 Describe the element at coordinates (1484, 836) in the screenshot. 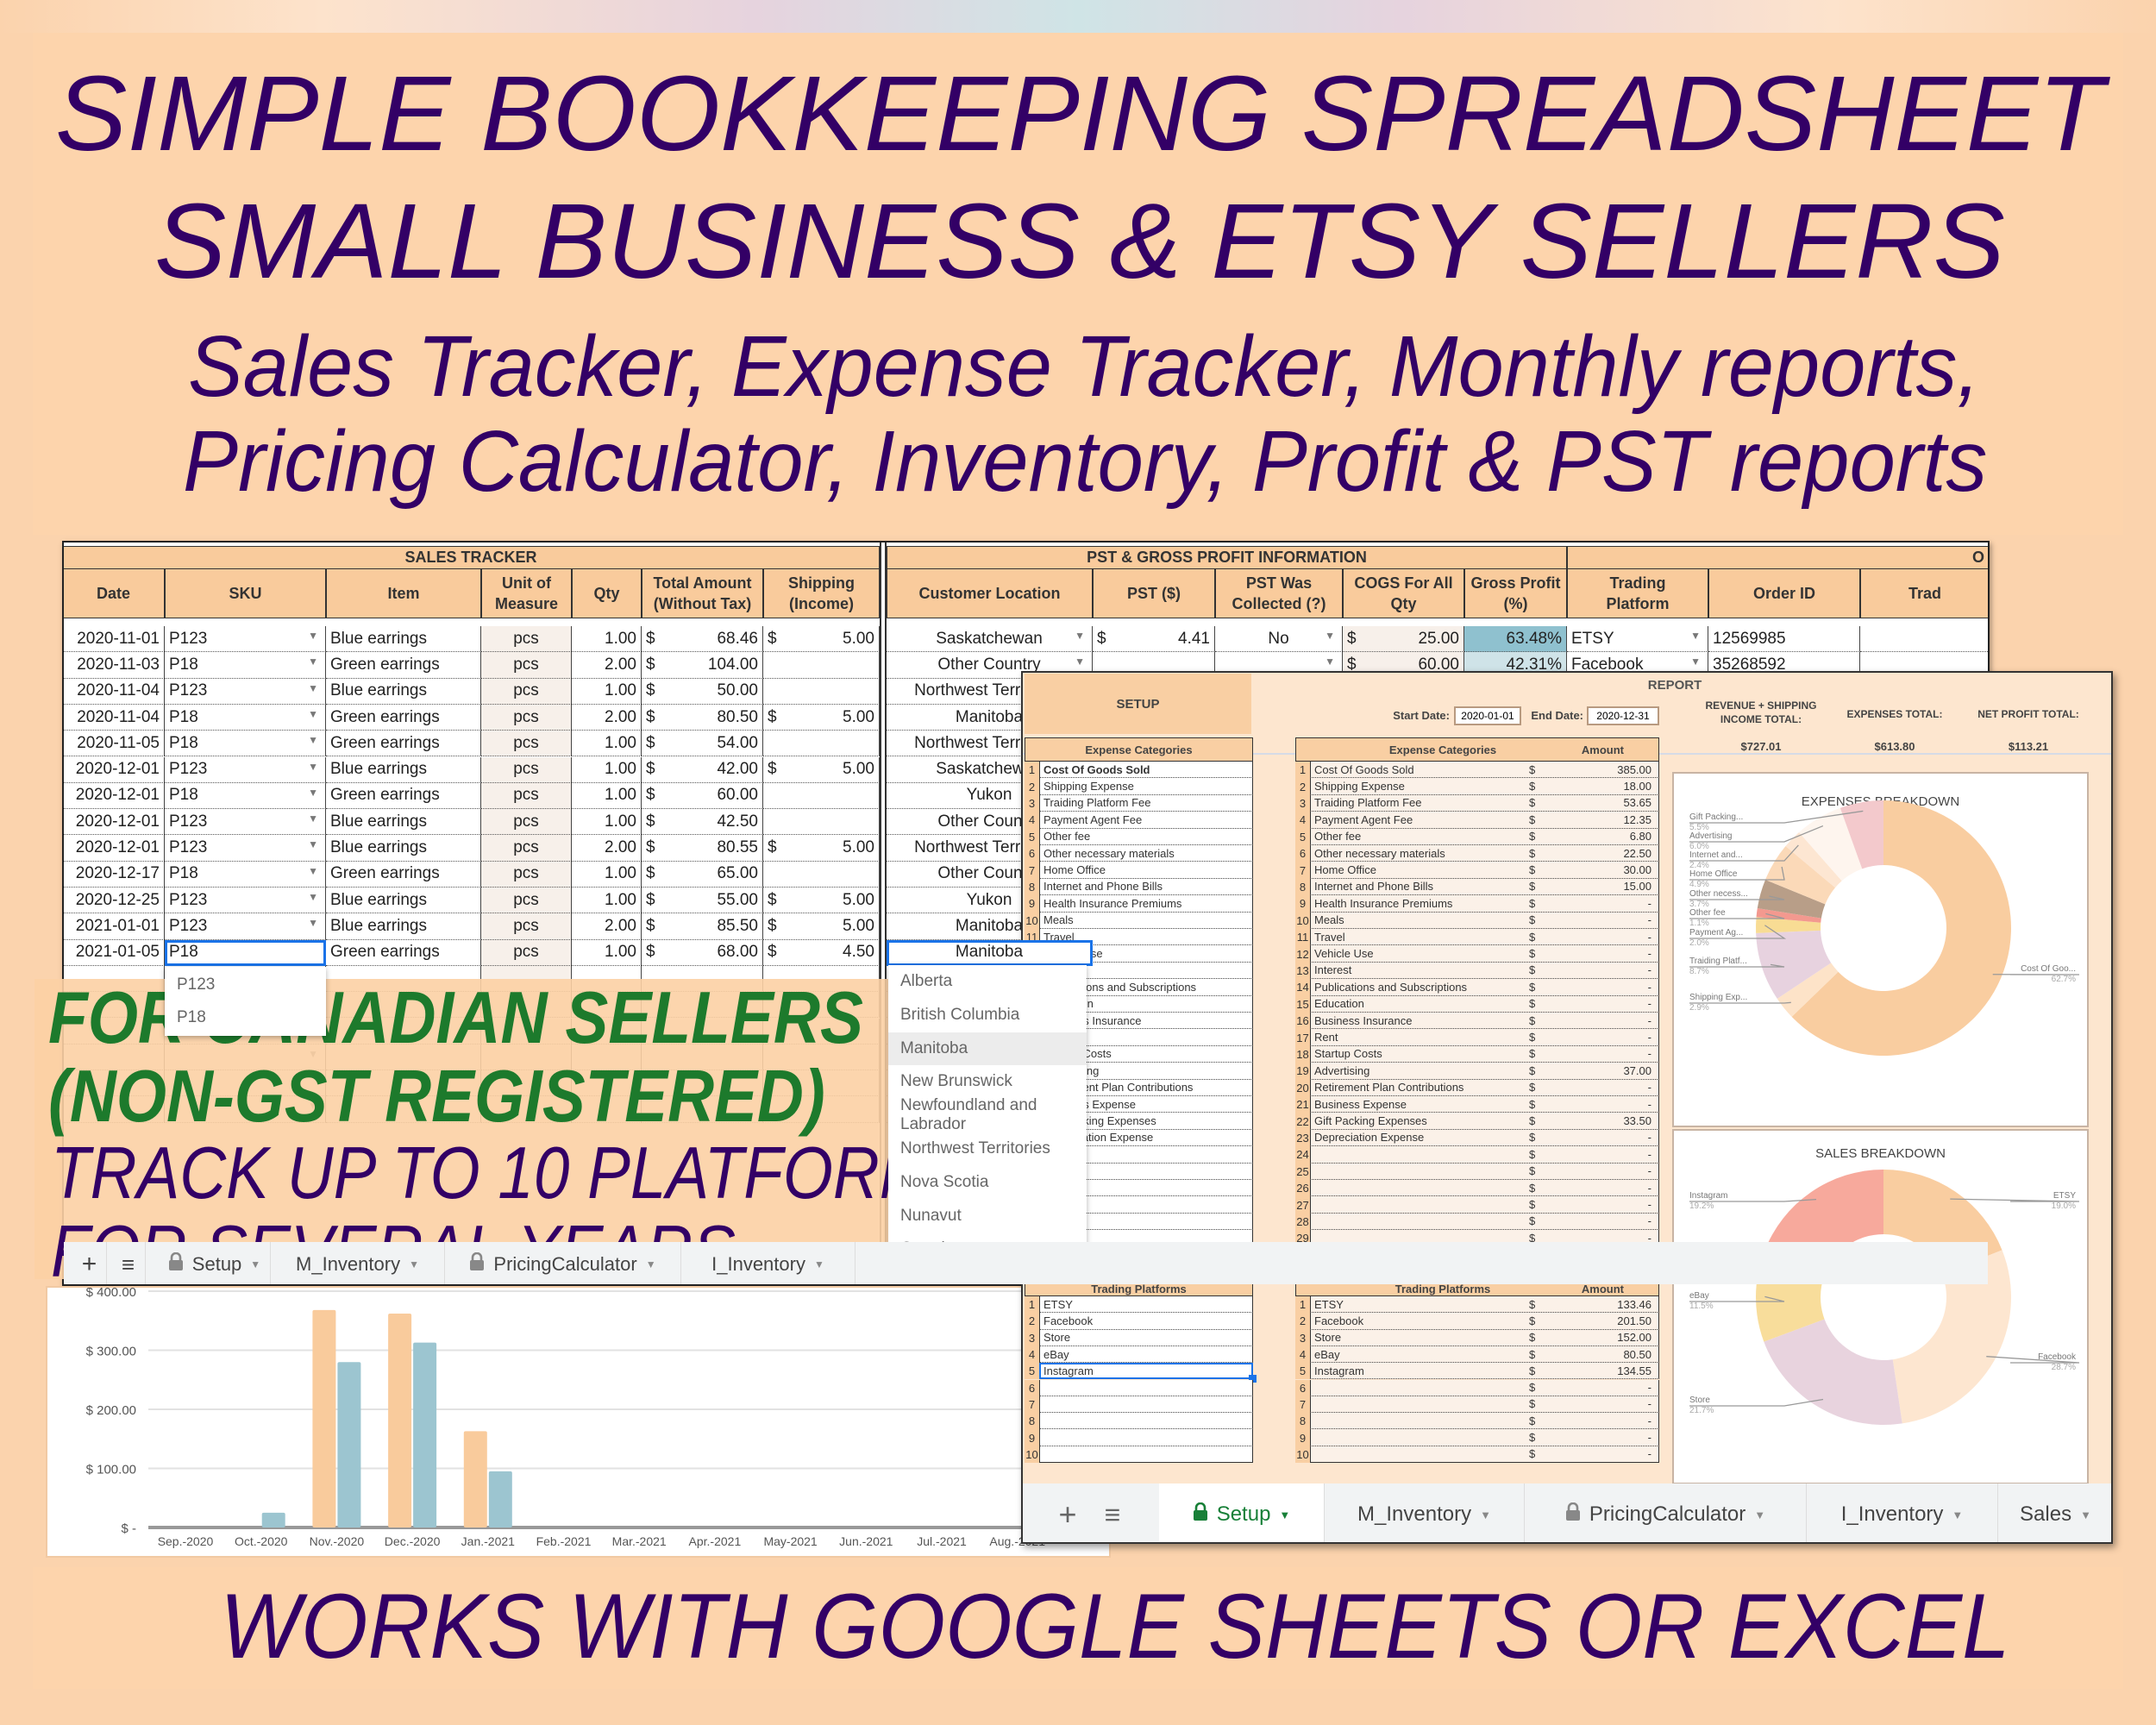

I see `report-expense-row: Other fee $6.80` at that location.